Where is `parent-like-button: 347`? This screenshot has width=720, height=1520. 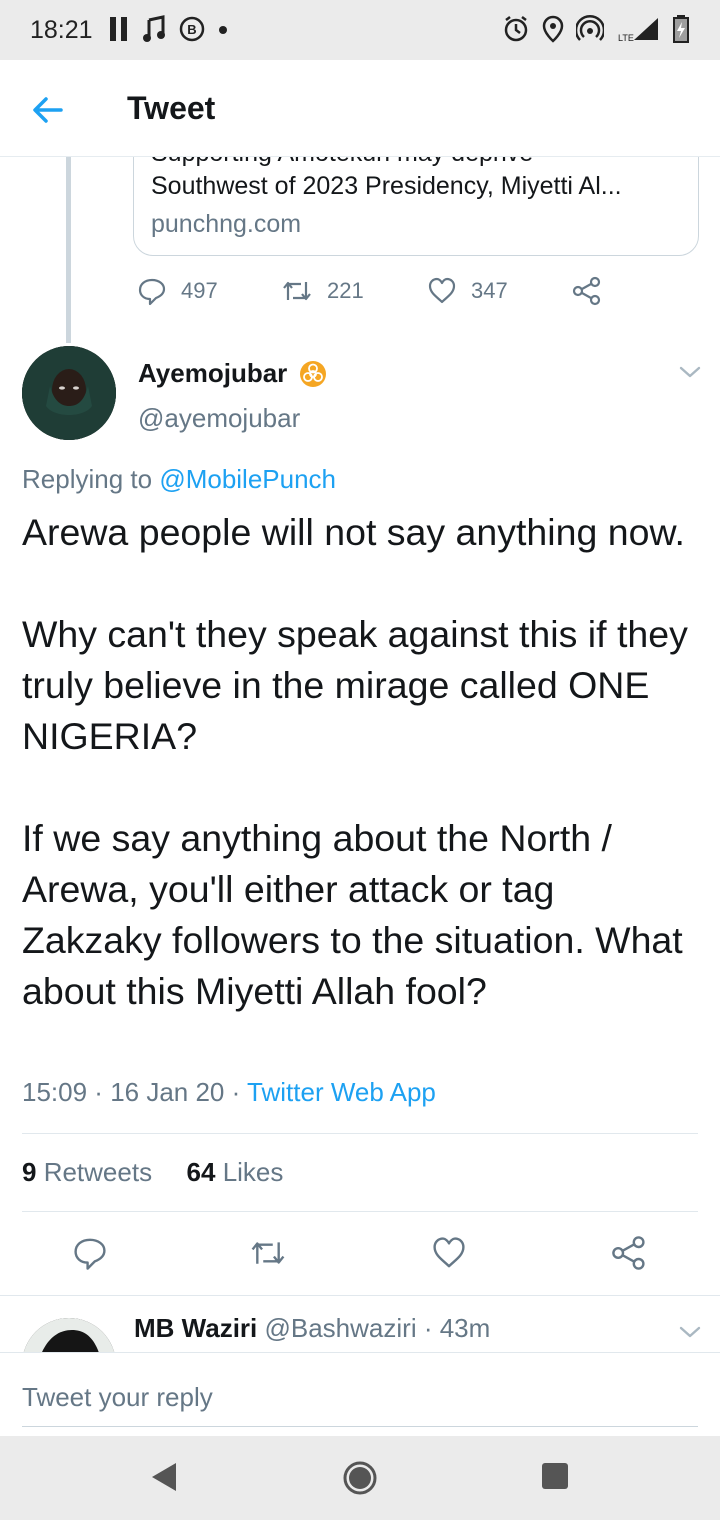
parent-like-button: 347 is located at coordinates (467, 291).